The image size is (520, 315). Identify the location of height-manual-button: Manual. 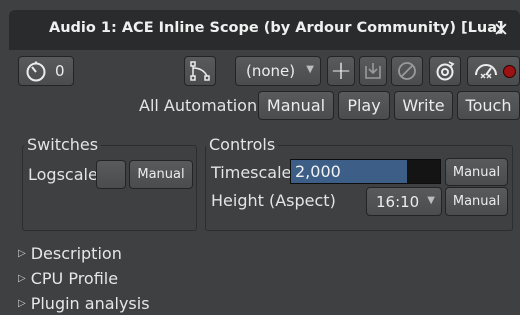
(476, 201).